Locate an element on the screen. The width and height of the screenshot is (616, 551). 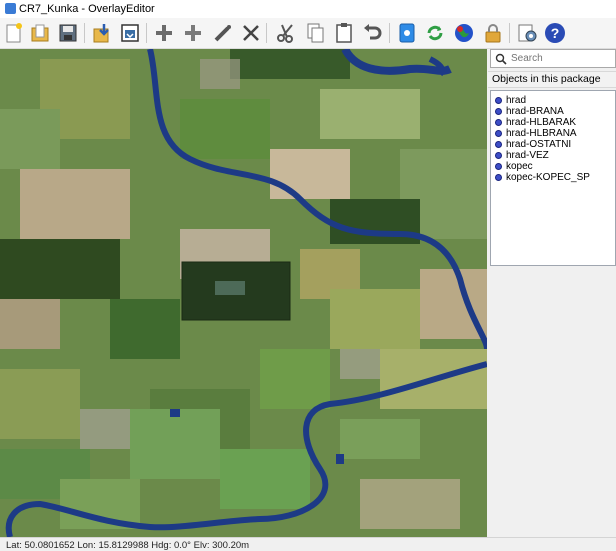
new-icon is located at coordinates (14, 33).